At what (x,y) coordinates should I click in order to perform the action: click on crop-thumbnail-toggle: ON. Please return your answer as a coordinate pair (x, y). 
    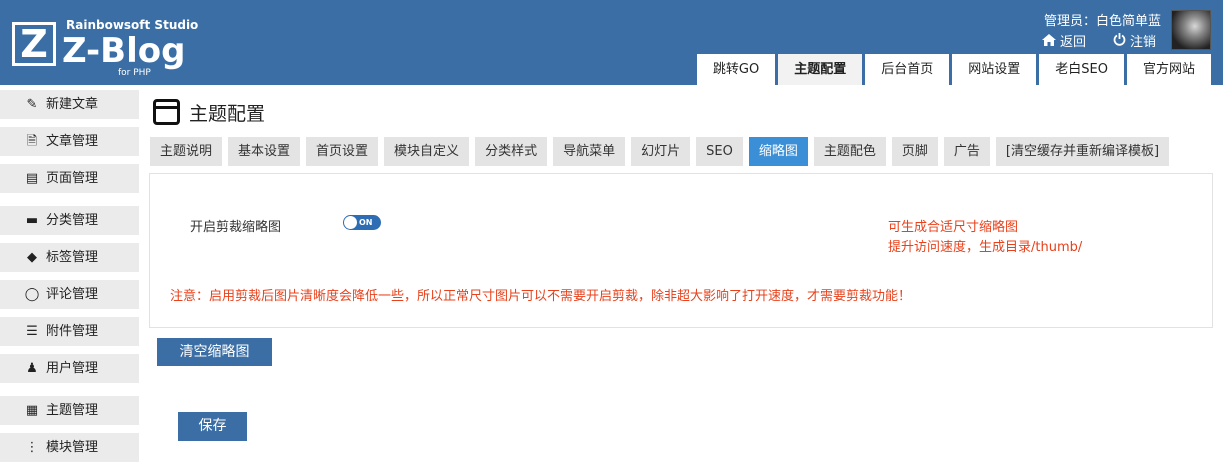
    Looking at the image, I should click on (362, 222).